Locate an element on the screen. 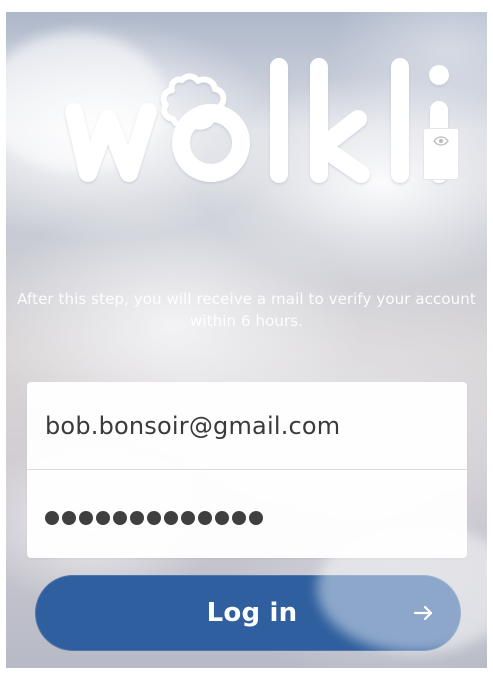  login-button: Log in is located at coordinates (248, 613).